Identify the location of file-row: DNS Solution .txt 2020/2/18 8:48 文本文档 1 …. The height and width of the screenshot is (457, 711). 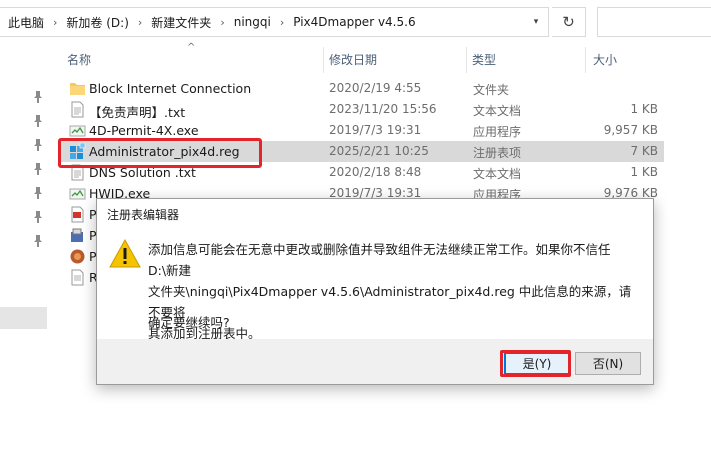
(362, 172).